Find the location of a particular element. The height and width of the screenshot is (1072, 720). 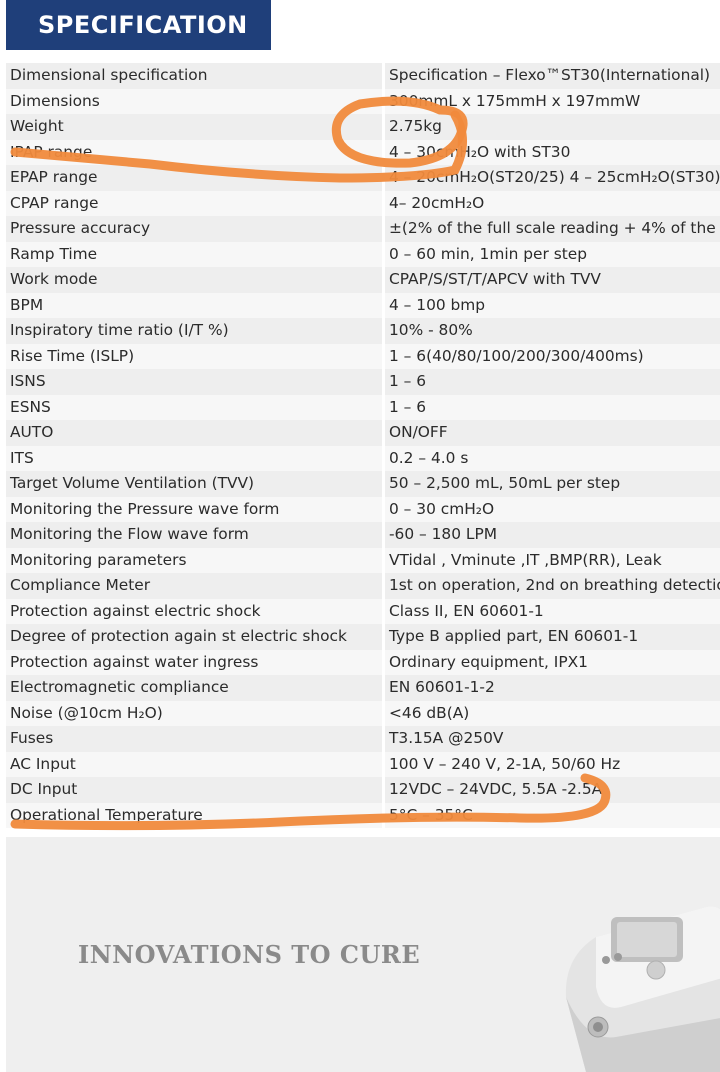

spec-value: 0 – 60 min, 1min per step is located at coordinates (551, 254).